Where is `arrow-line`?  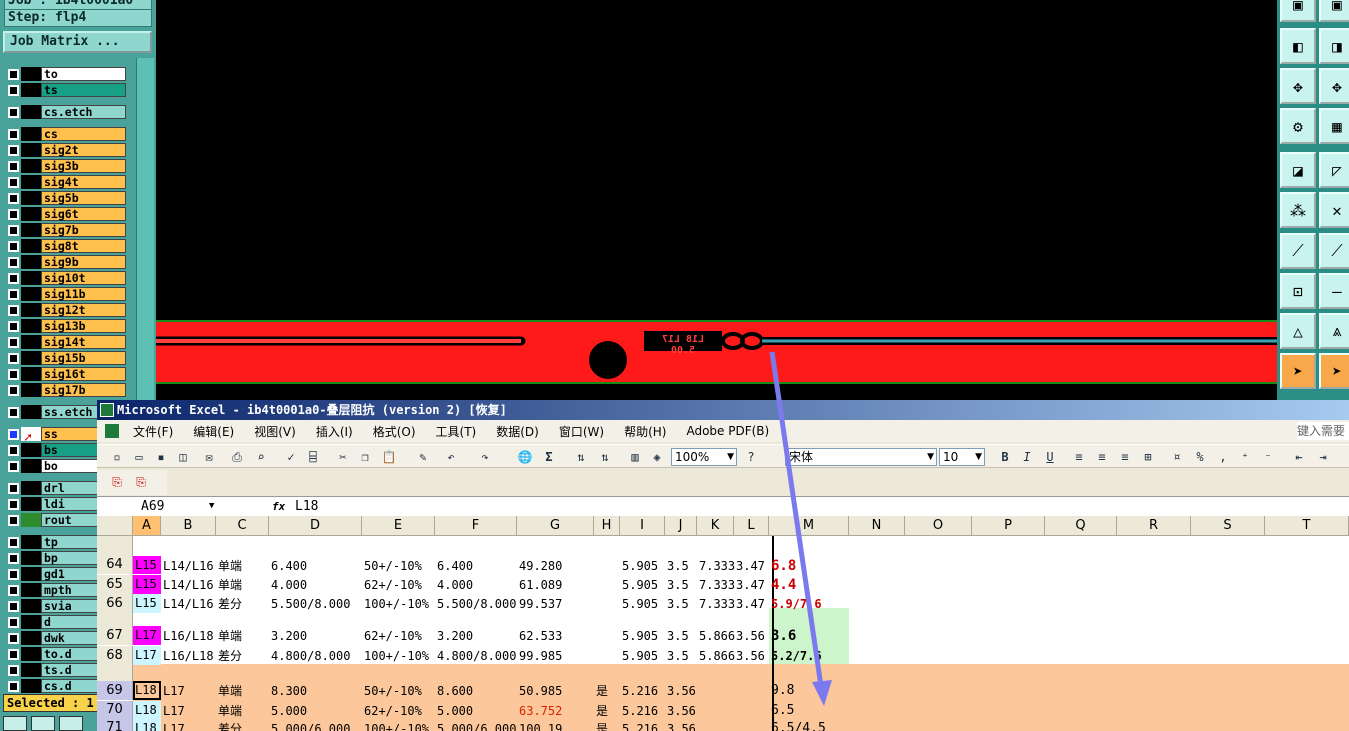
arrow-line is located at coordinates (797, 522).